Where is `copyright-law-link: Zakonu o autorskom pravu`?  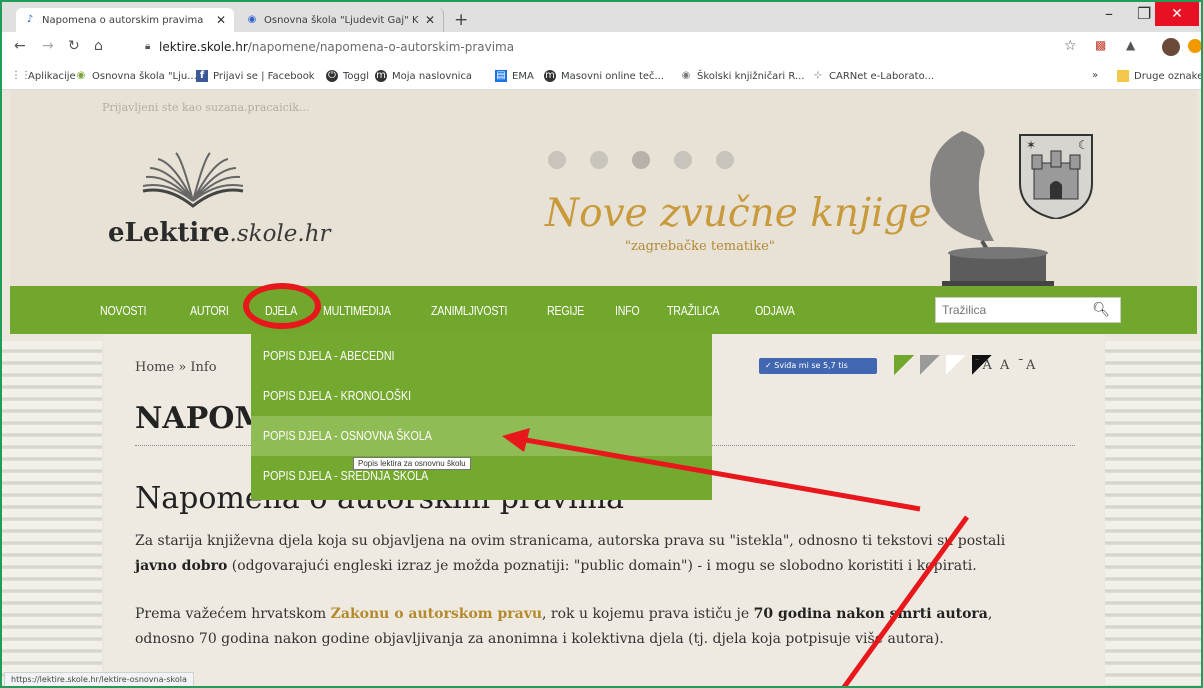
copyright-law-link: Zakonu o autorskom pravu is located at coordinates (436, 614).